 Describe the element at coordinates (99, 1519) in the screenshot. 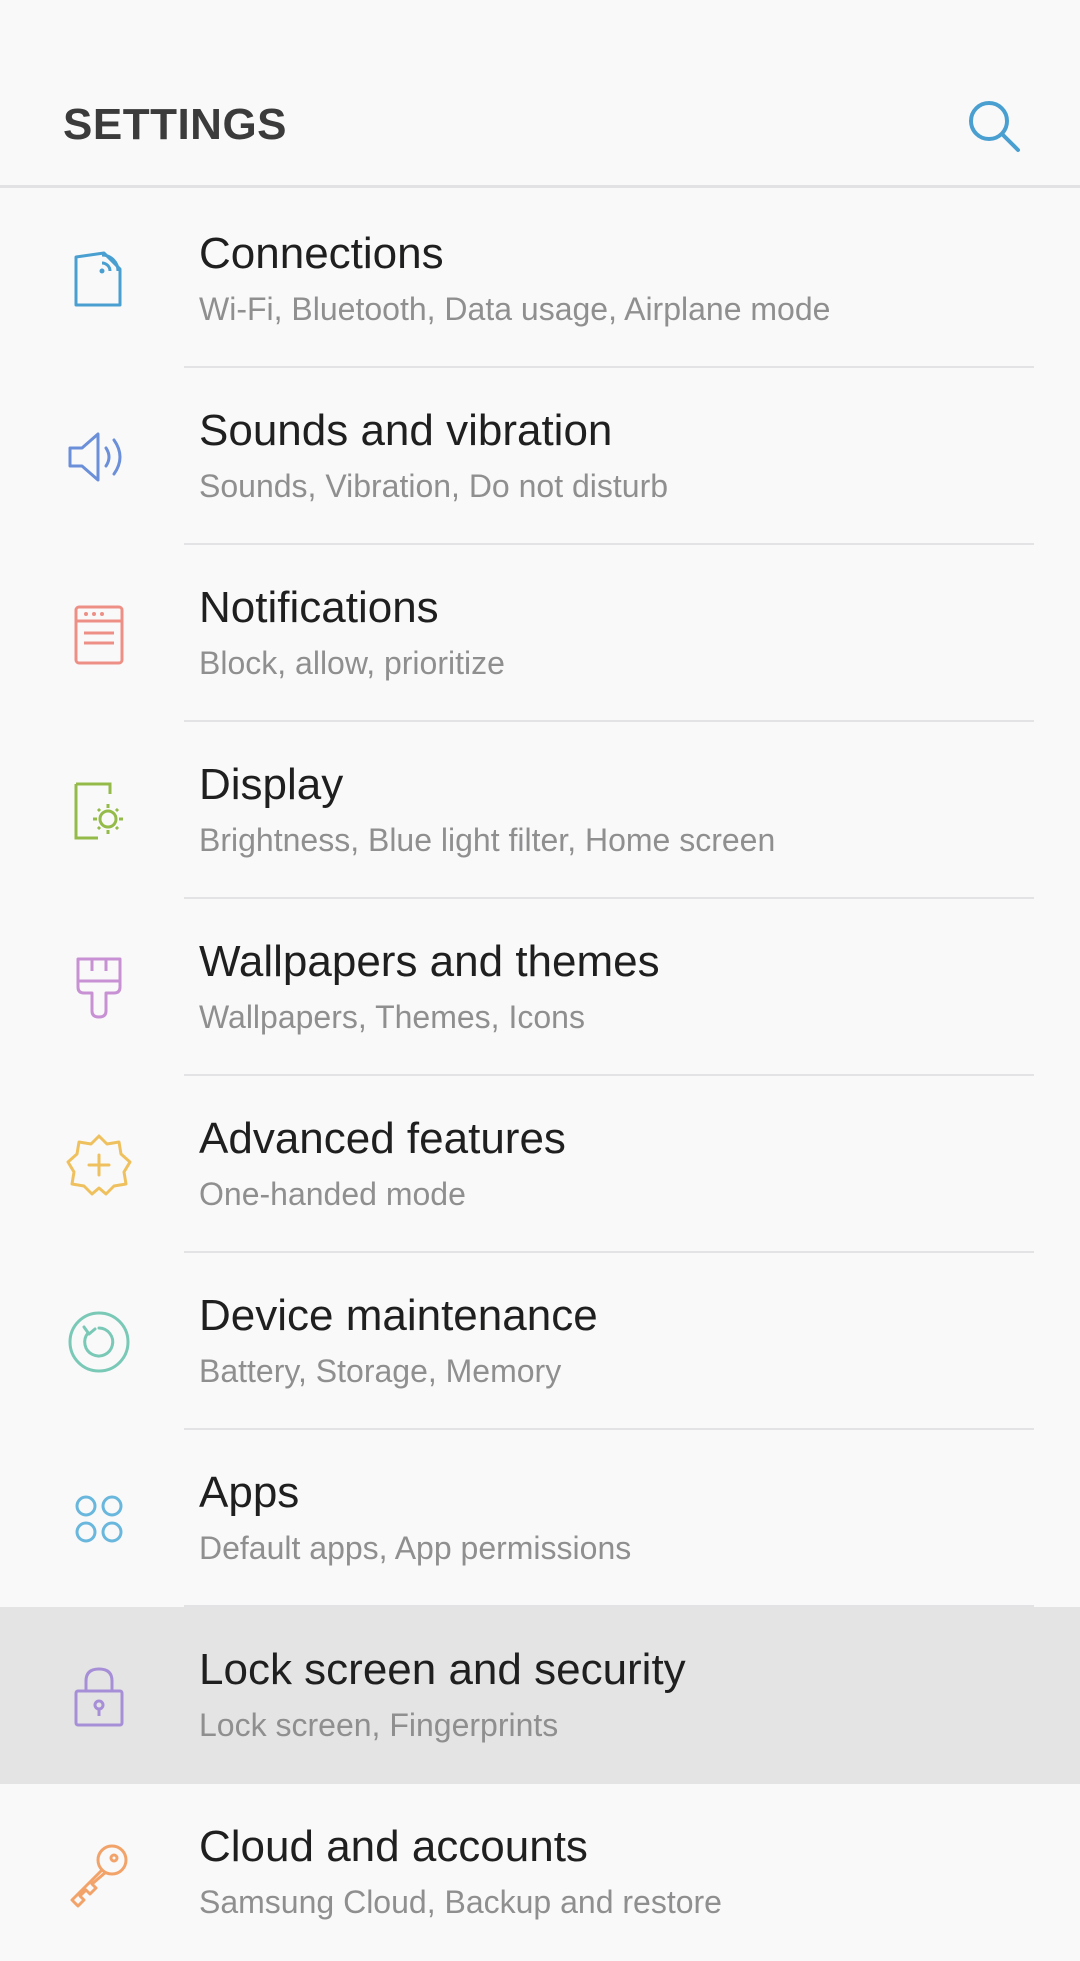

I see `apps-grid-icon` at that location.